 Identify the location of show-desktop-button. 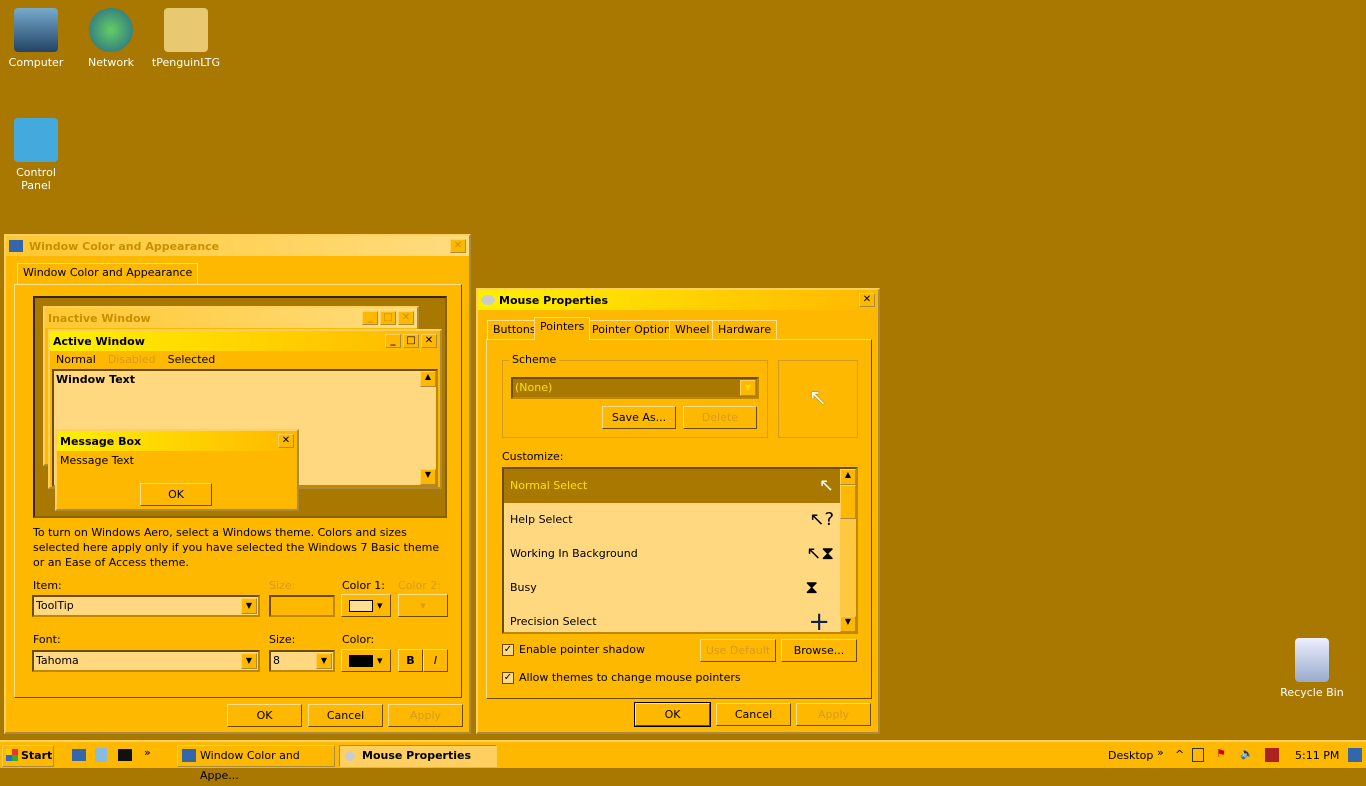
(1355, 755).